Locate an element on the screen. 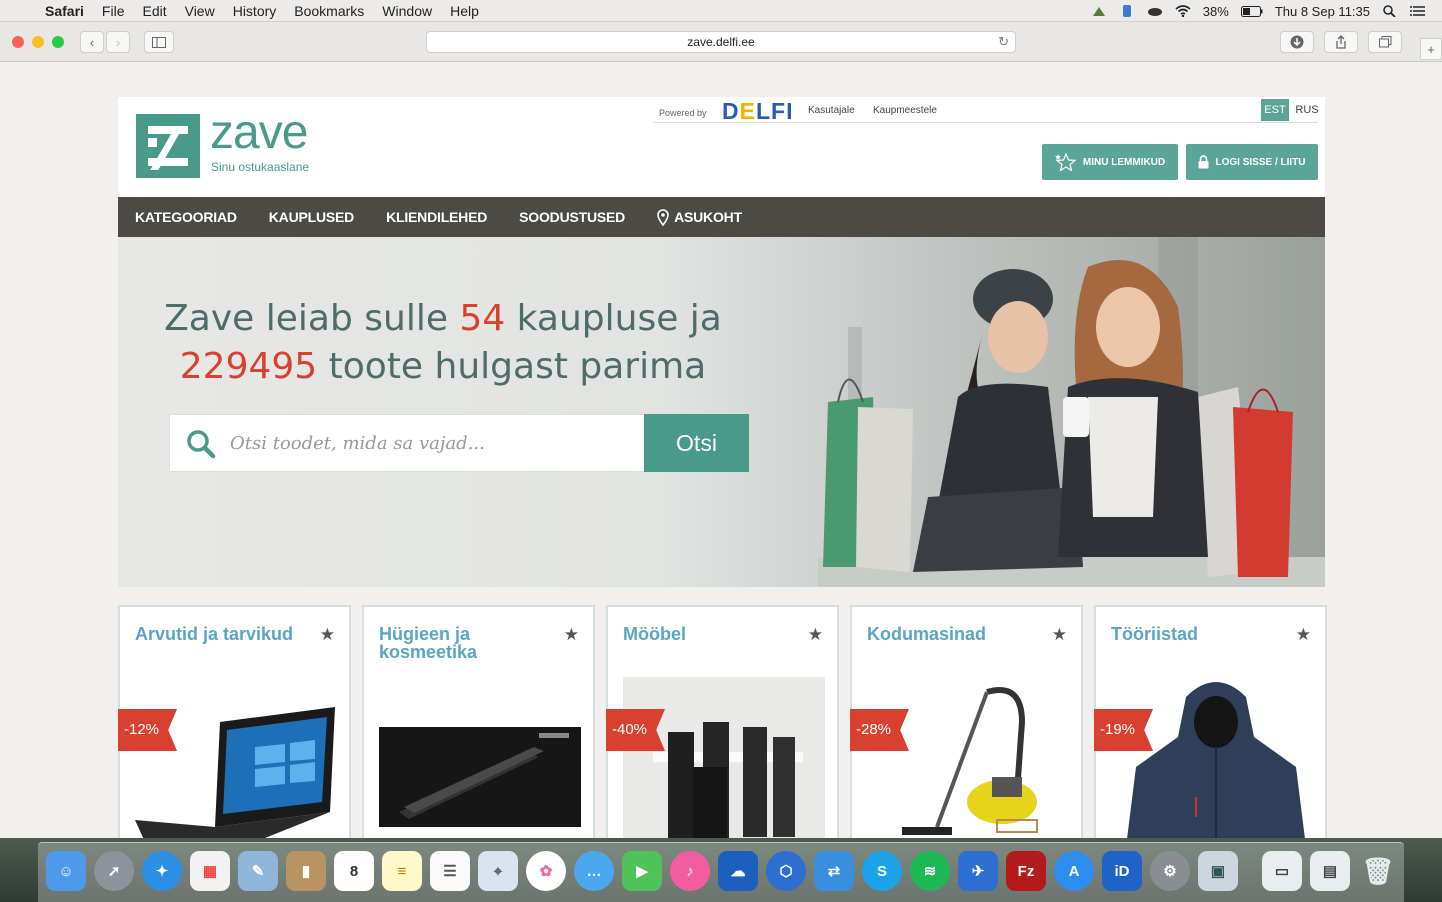 The image size is (1442, 902). category-card-moobel: Mööbel ★ -40% is located at coordinates (722, 726).